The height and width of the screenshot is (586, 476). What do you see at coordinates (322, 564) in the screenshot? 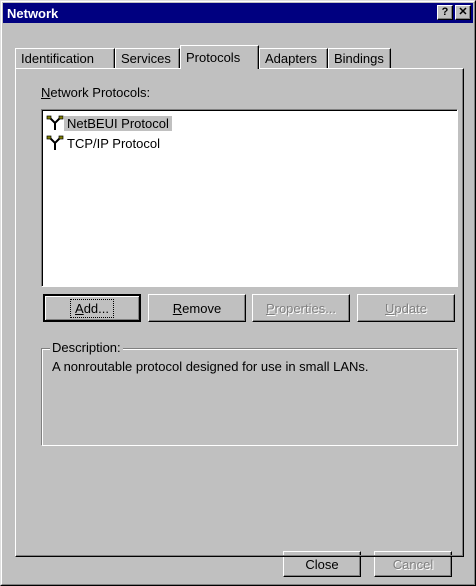
I see `close-button-label: Close` at bounding box center [322, 564].